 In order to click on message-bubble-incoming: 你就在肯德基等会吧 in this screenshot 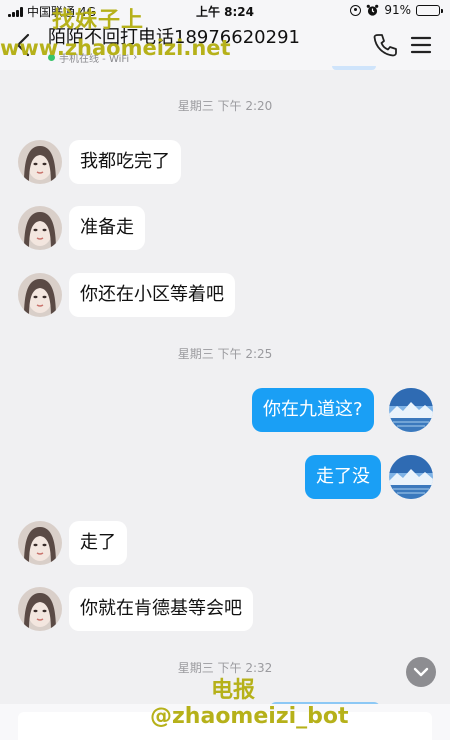, I will do `click(161, 609)`.